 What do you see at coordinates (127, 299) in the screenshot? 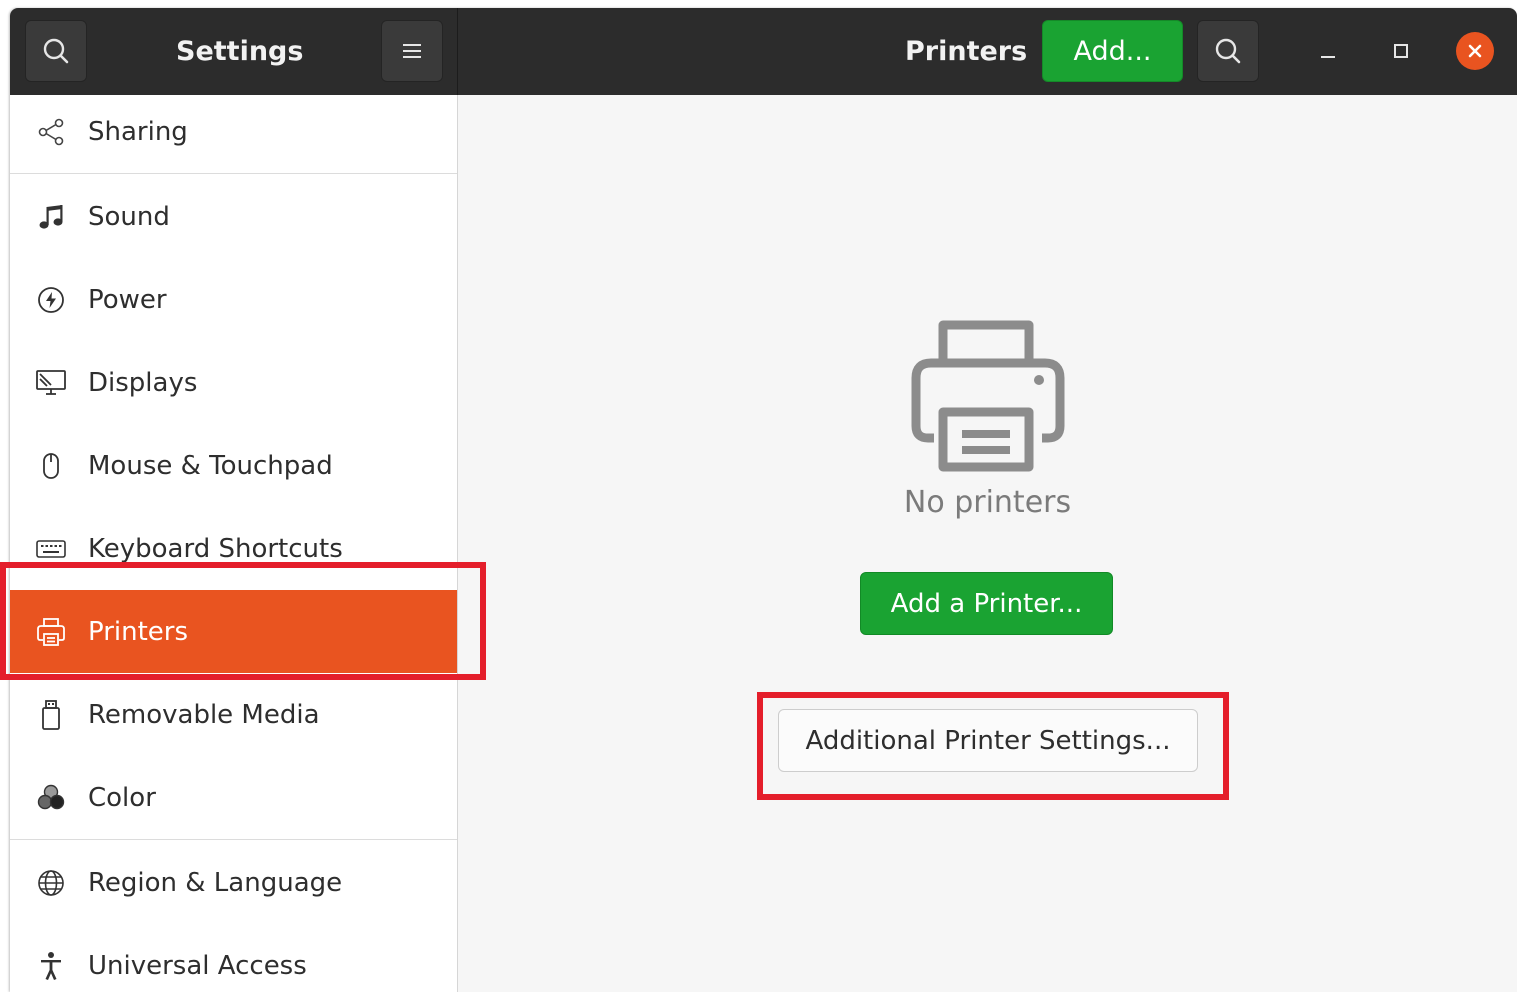
I see `sidebar-item-label: Power` at bounding box center [127, 299].